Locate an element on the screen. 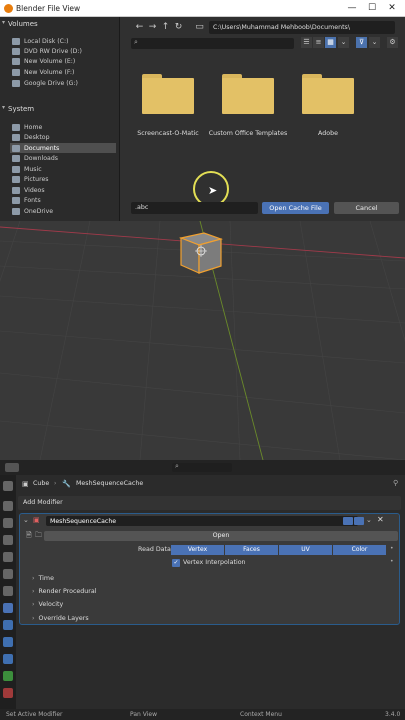  sidebar-item-volume: Google Drive (G:) is located at coordinates (63, 83).